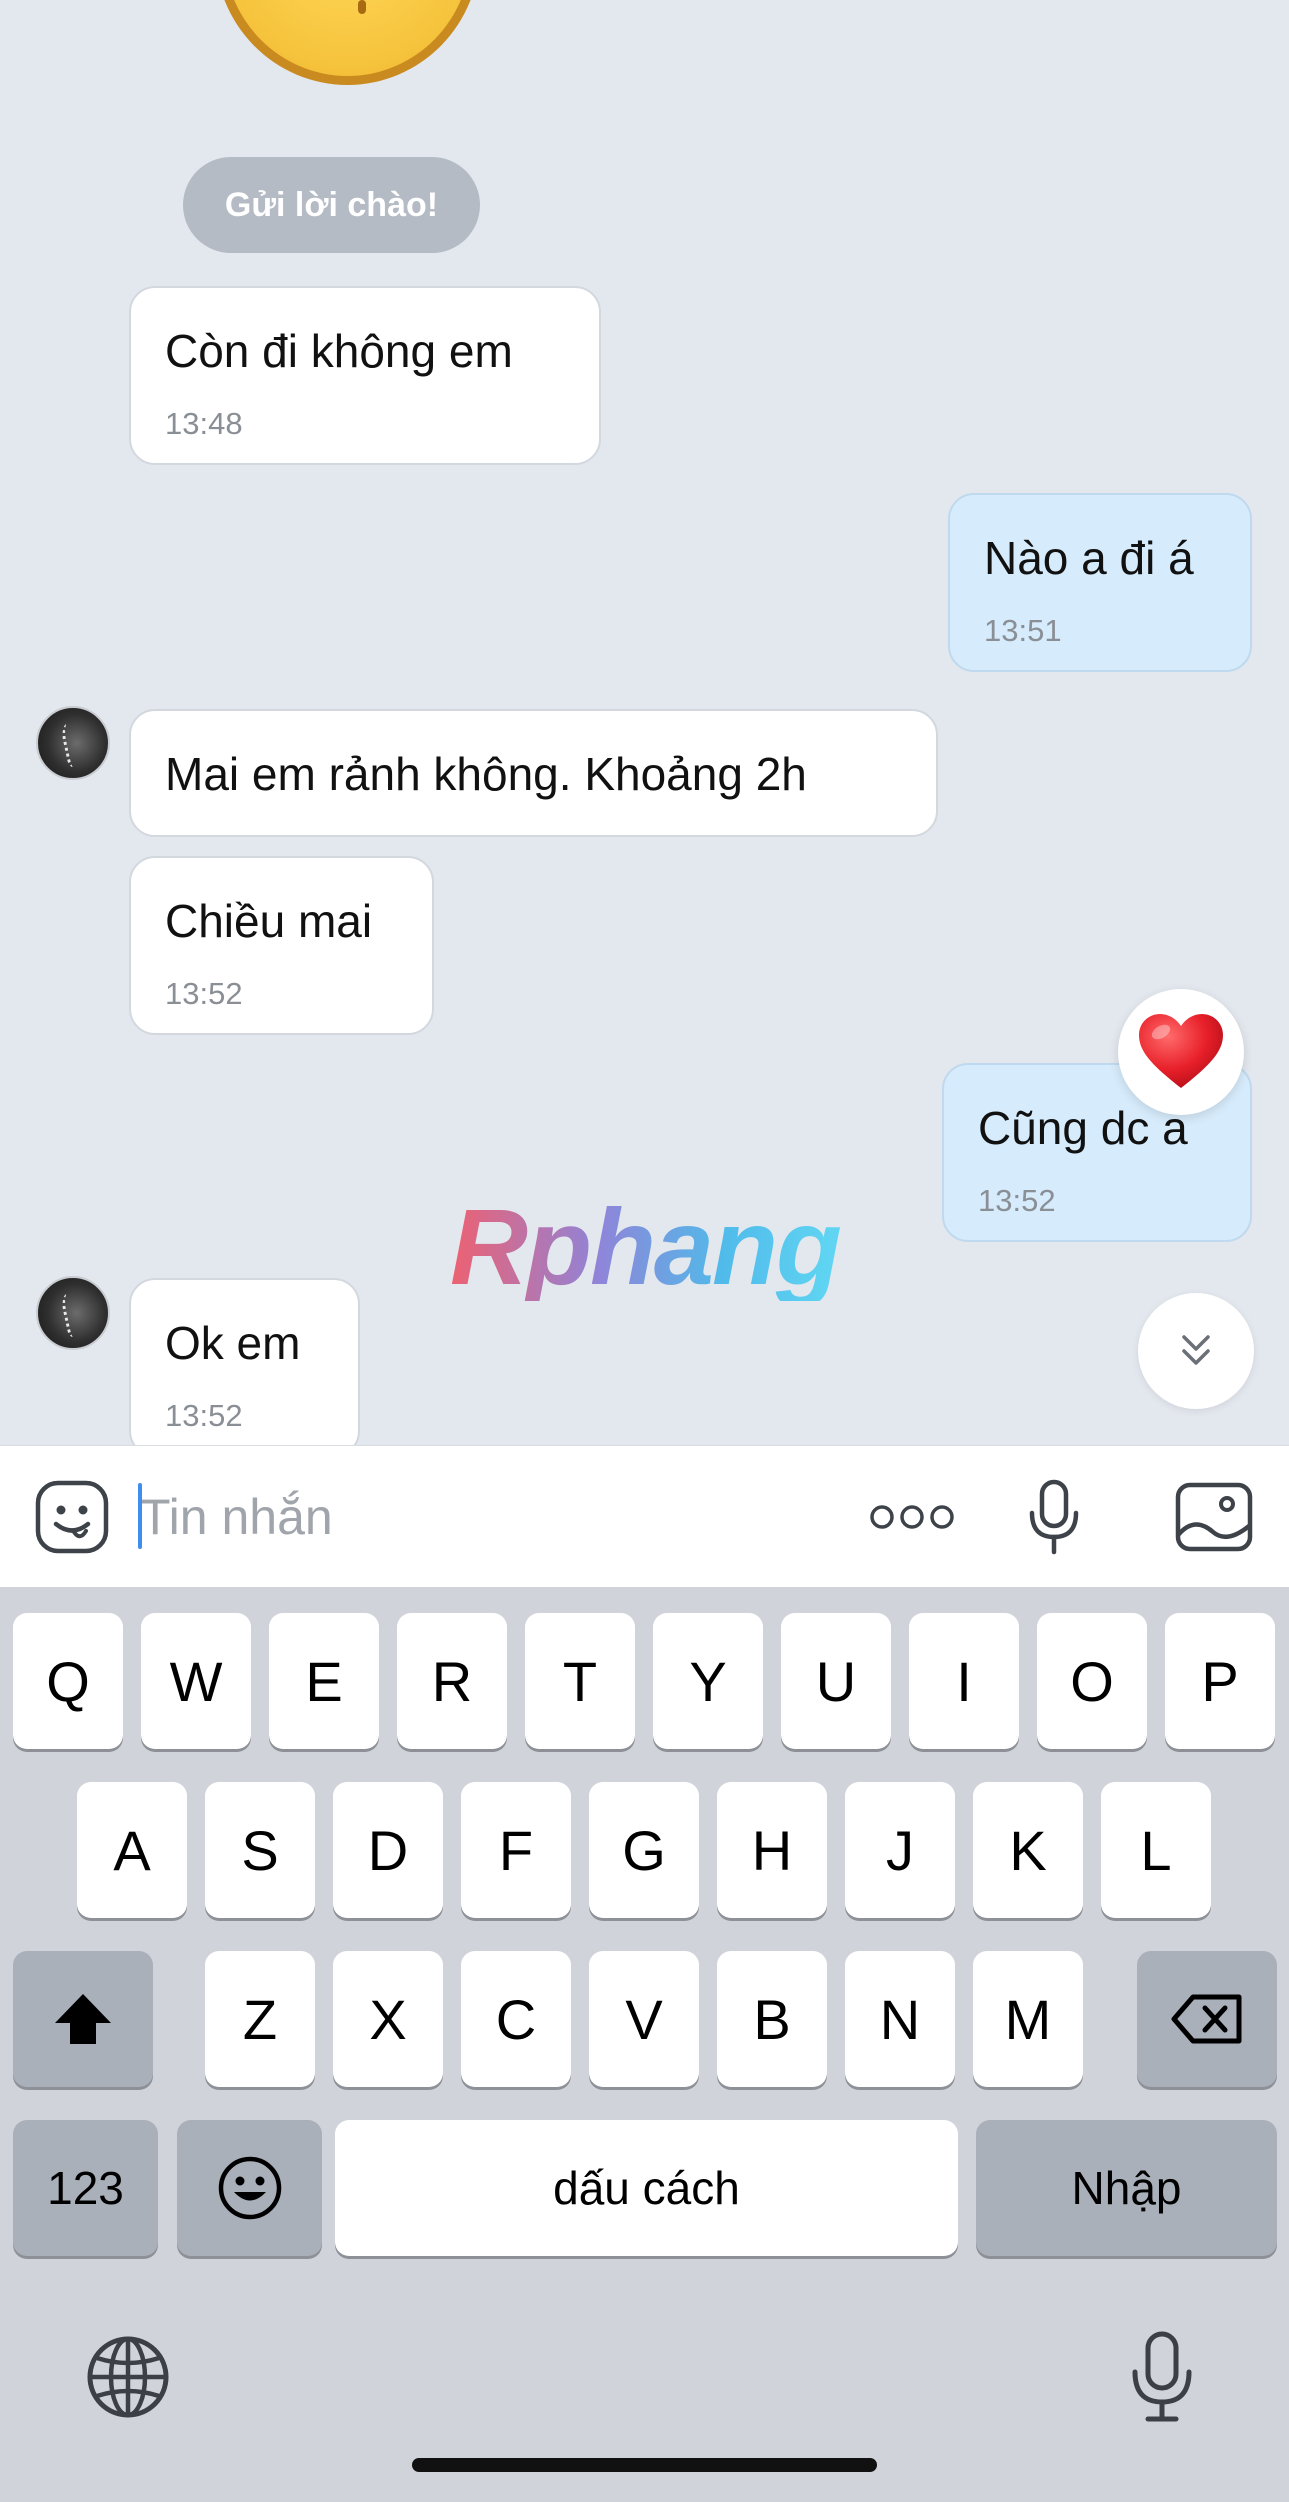 Image resolution: width=1289 pixels, height=2502 pixels. Describe the element at coordinates (331, 205) in the screenshot. I see `send-greeting-button: Gửi lời chào!` at that location.